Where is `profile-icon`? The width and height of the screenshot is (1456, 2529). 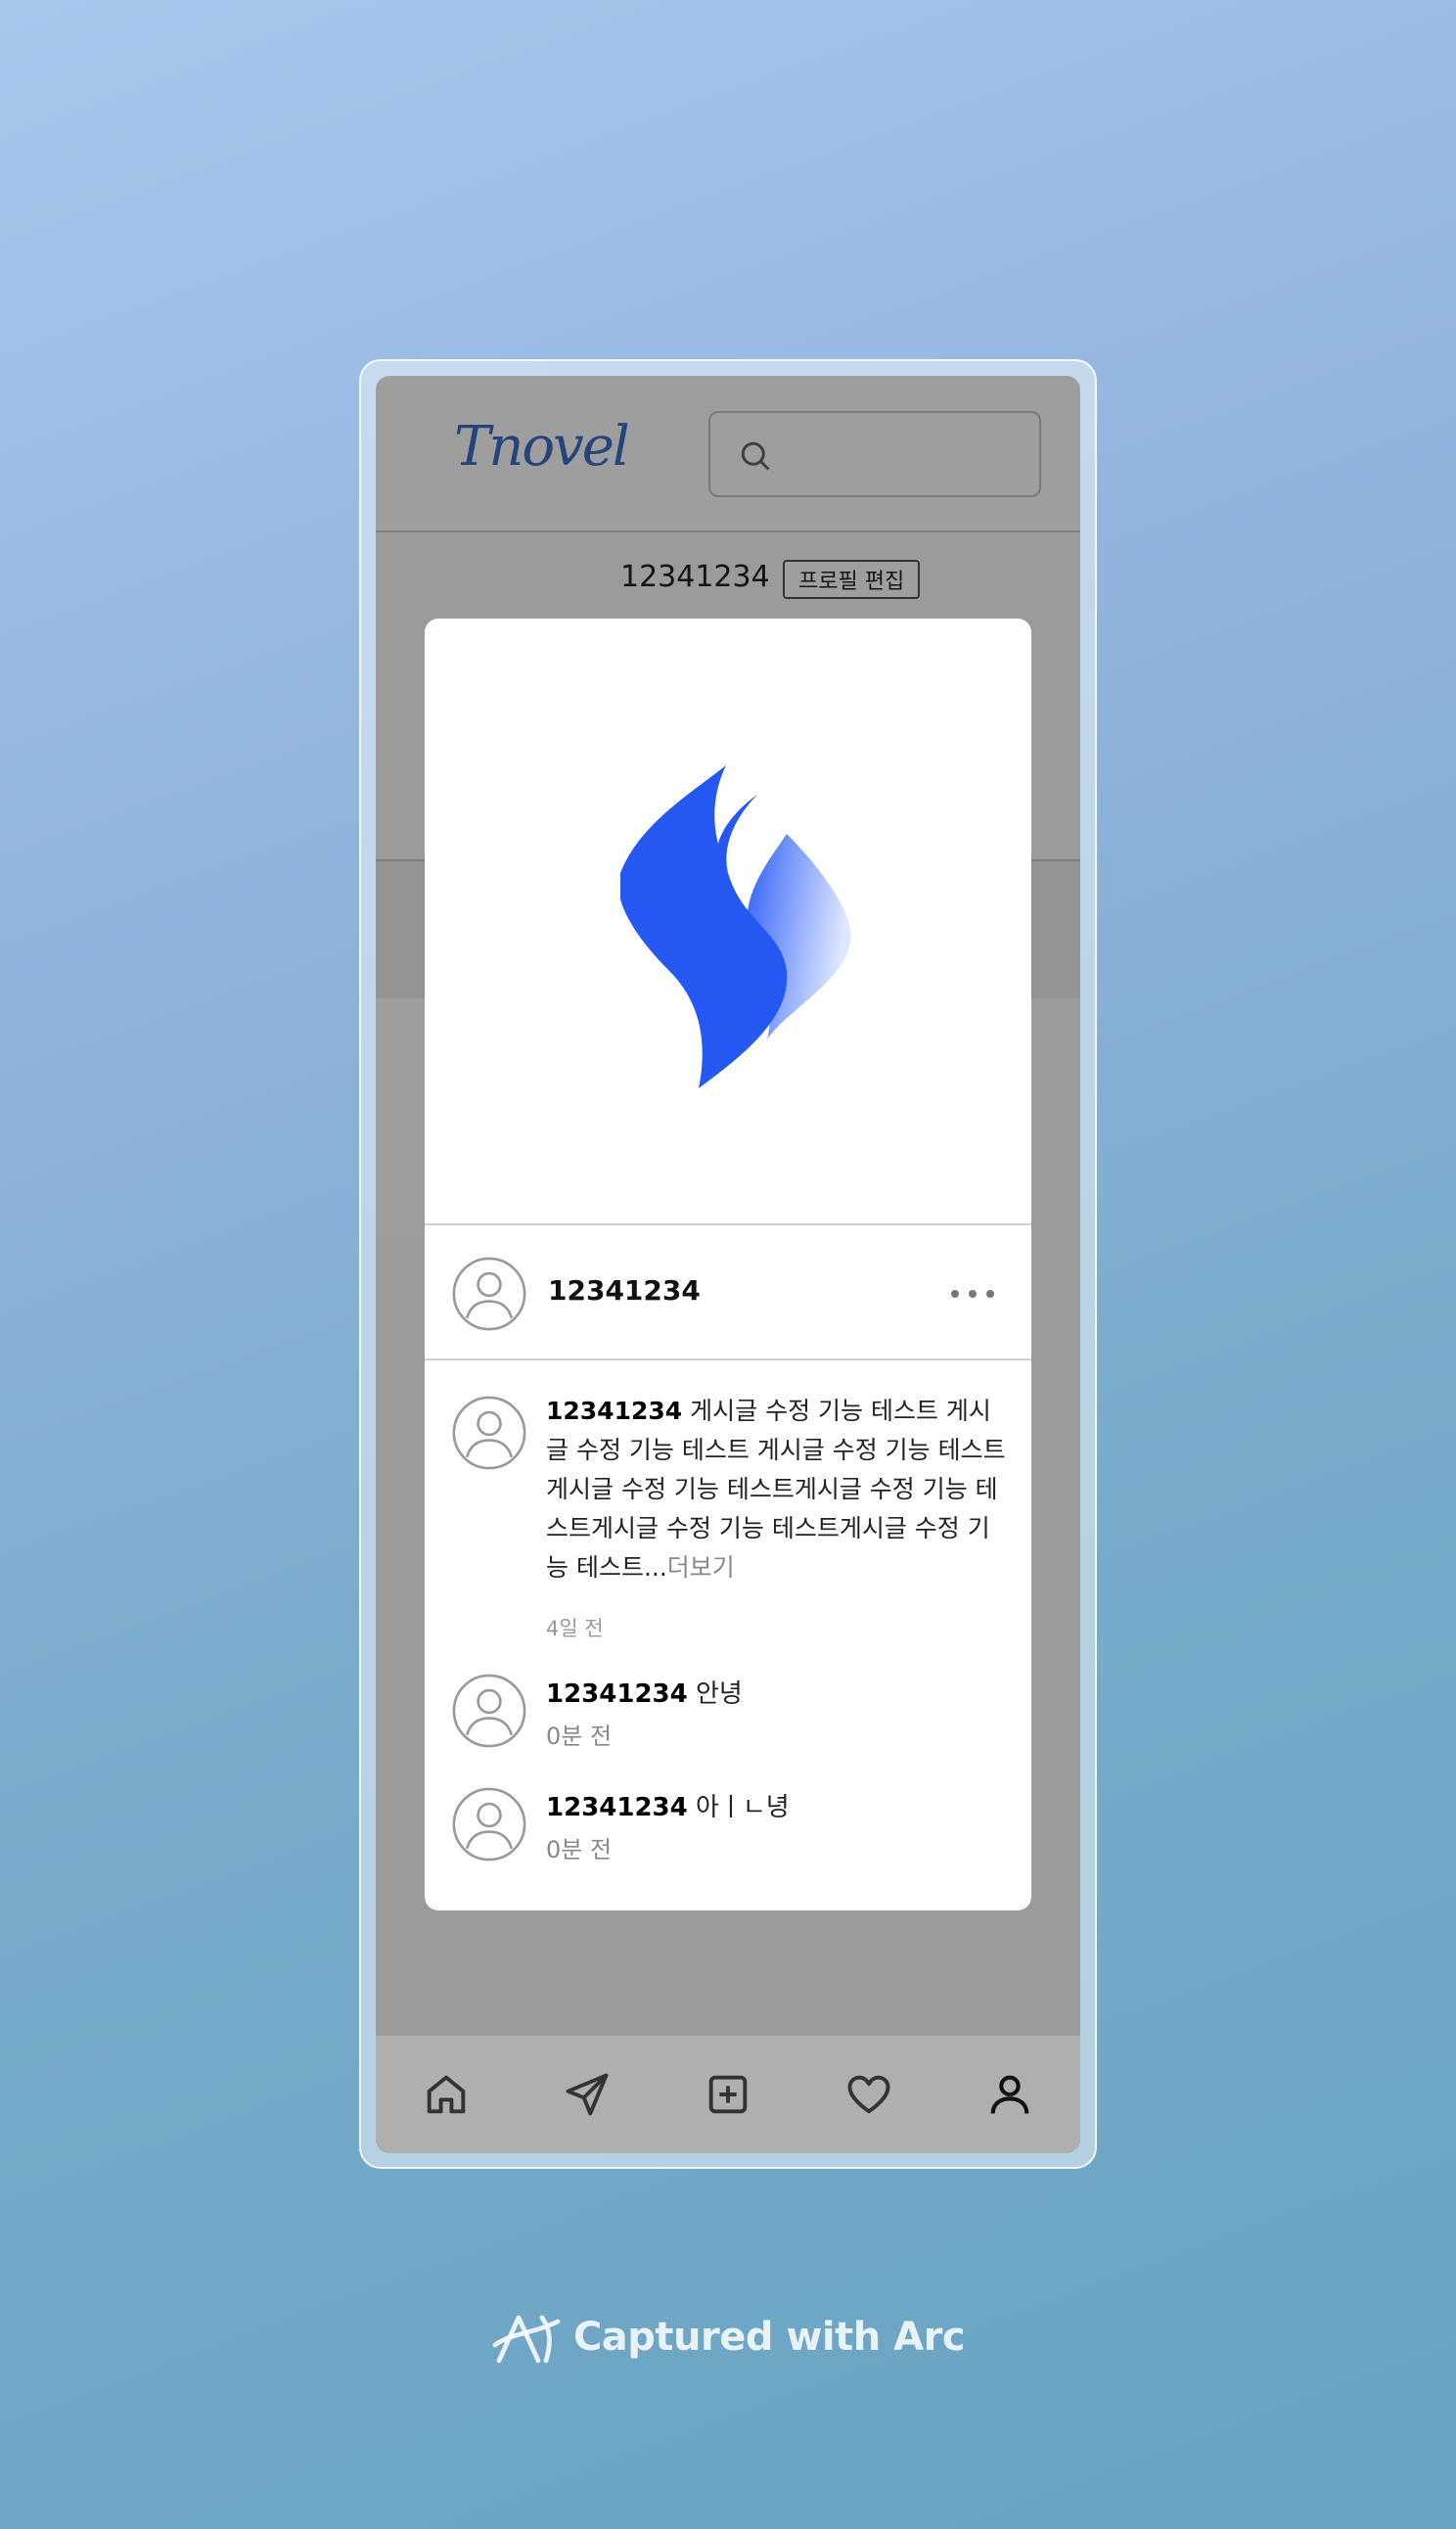
profile-icon is located at coordinates (1009, 2094).